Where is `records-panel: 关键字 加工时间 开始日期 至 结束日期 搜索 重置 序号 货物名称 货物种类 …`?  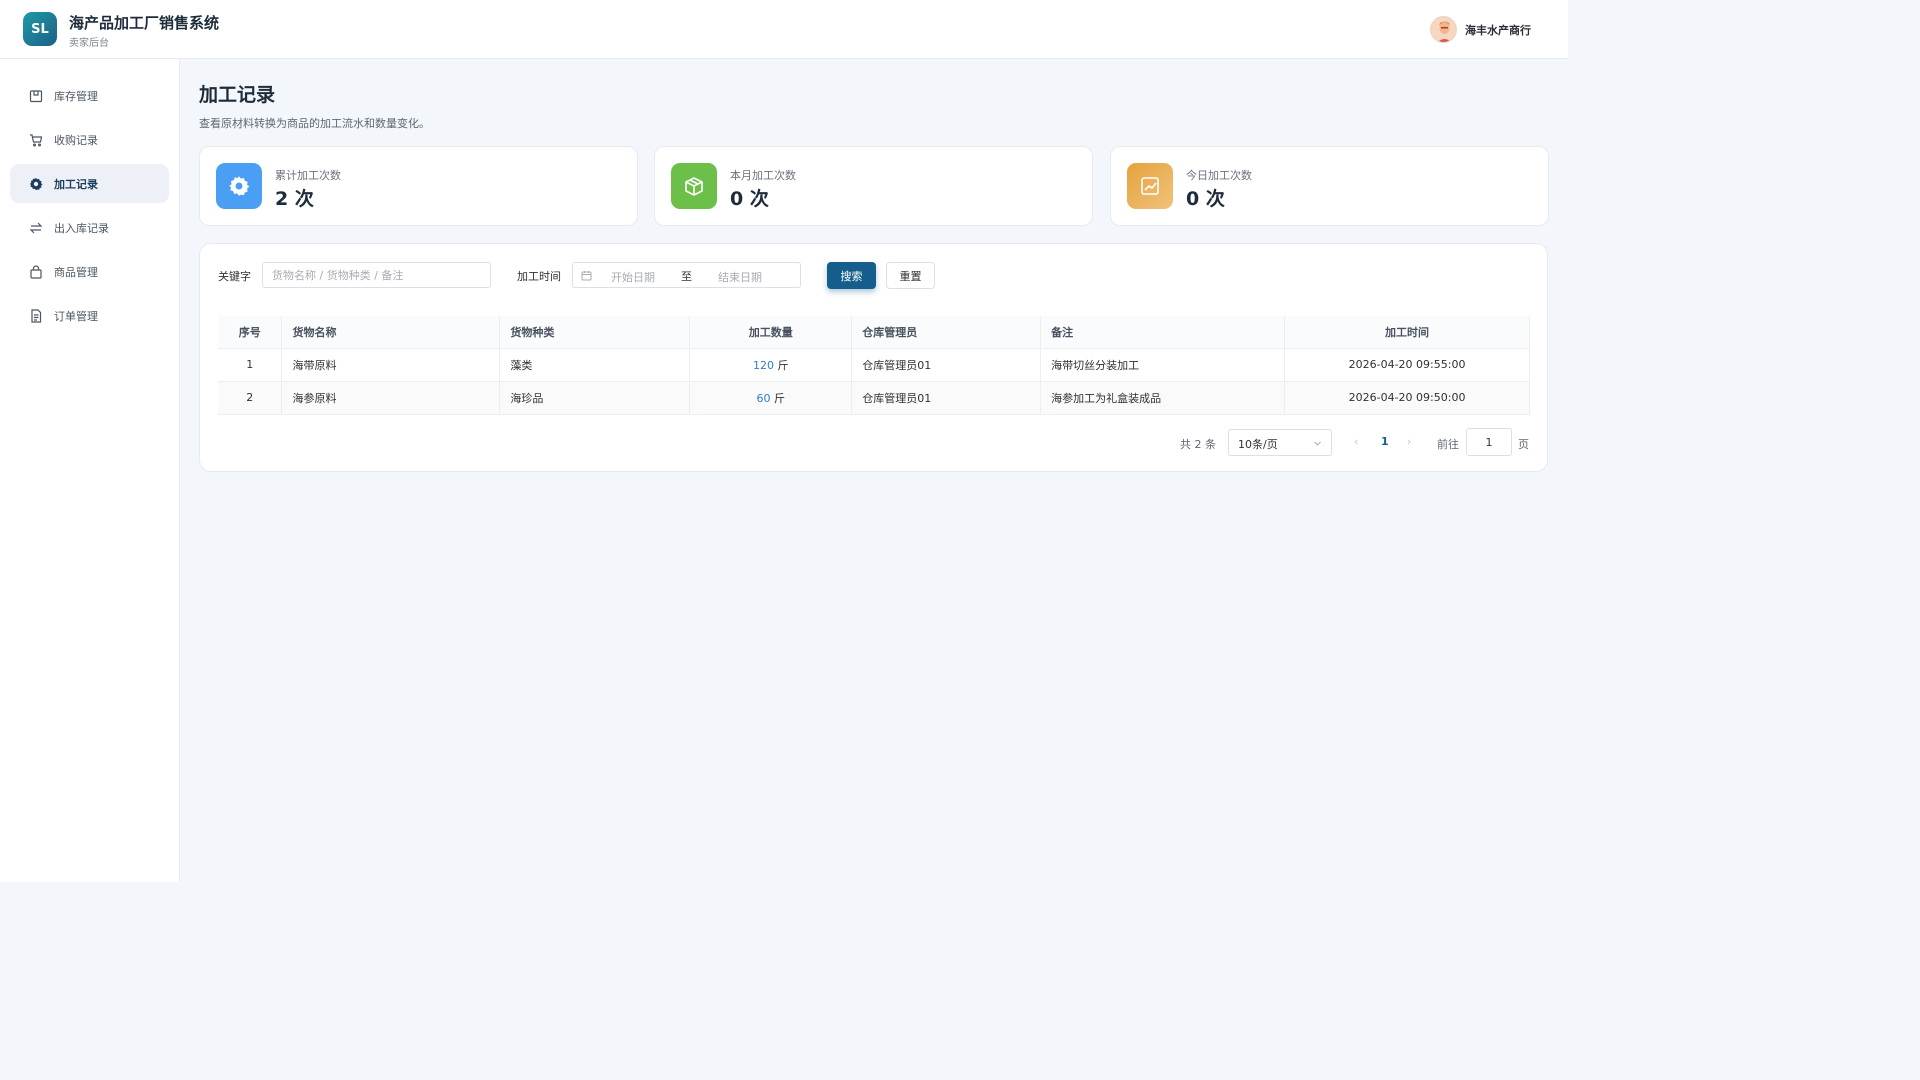
records-panel: 关键字 加工时间 开始日期 至 结束日期 搜索 重置 序号 货物名称 货物种类 … is located at coordinates (873, 357).